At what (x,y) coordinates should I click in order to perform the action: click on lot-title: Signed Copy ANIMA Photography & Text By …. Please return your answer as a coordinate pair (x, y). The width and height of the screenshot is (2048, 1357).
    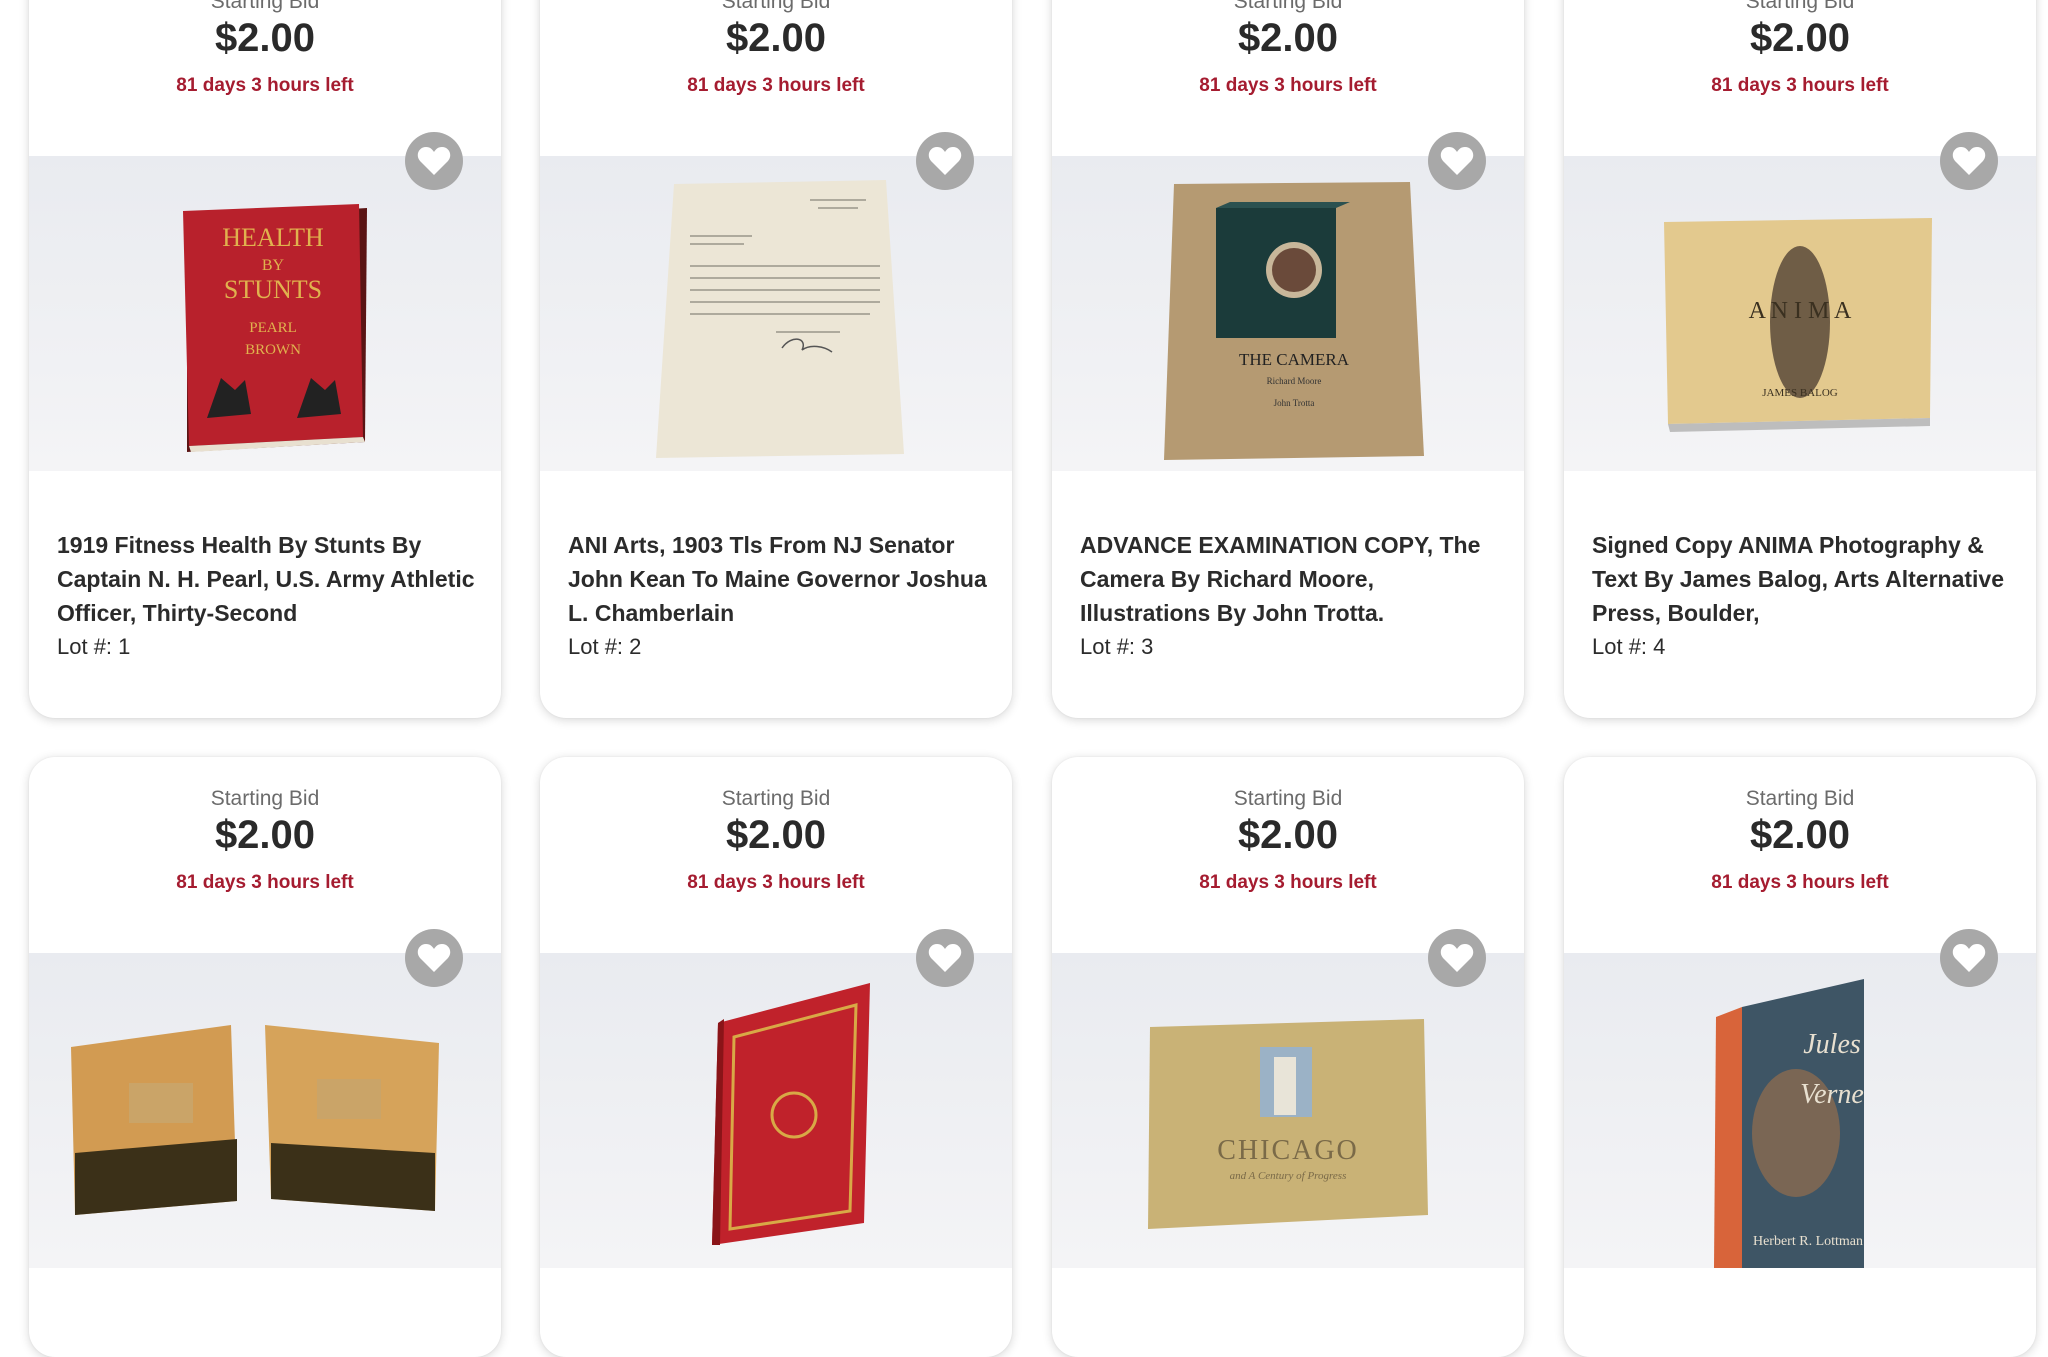
    Looking at the image, I should click on (1802, 579).